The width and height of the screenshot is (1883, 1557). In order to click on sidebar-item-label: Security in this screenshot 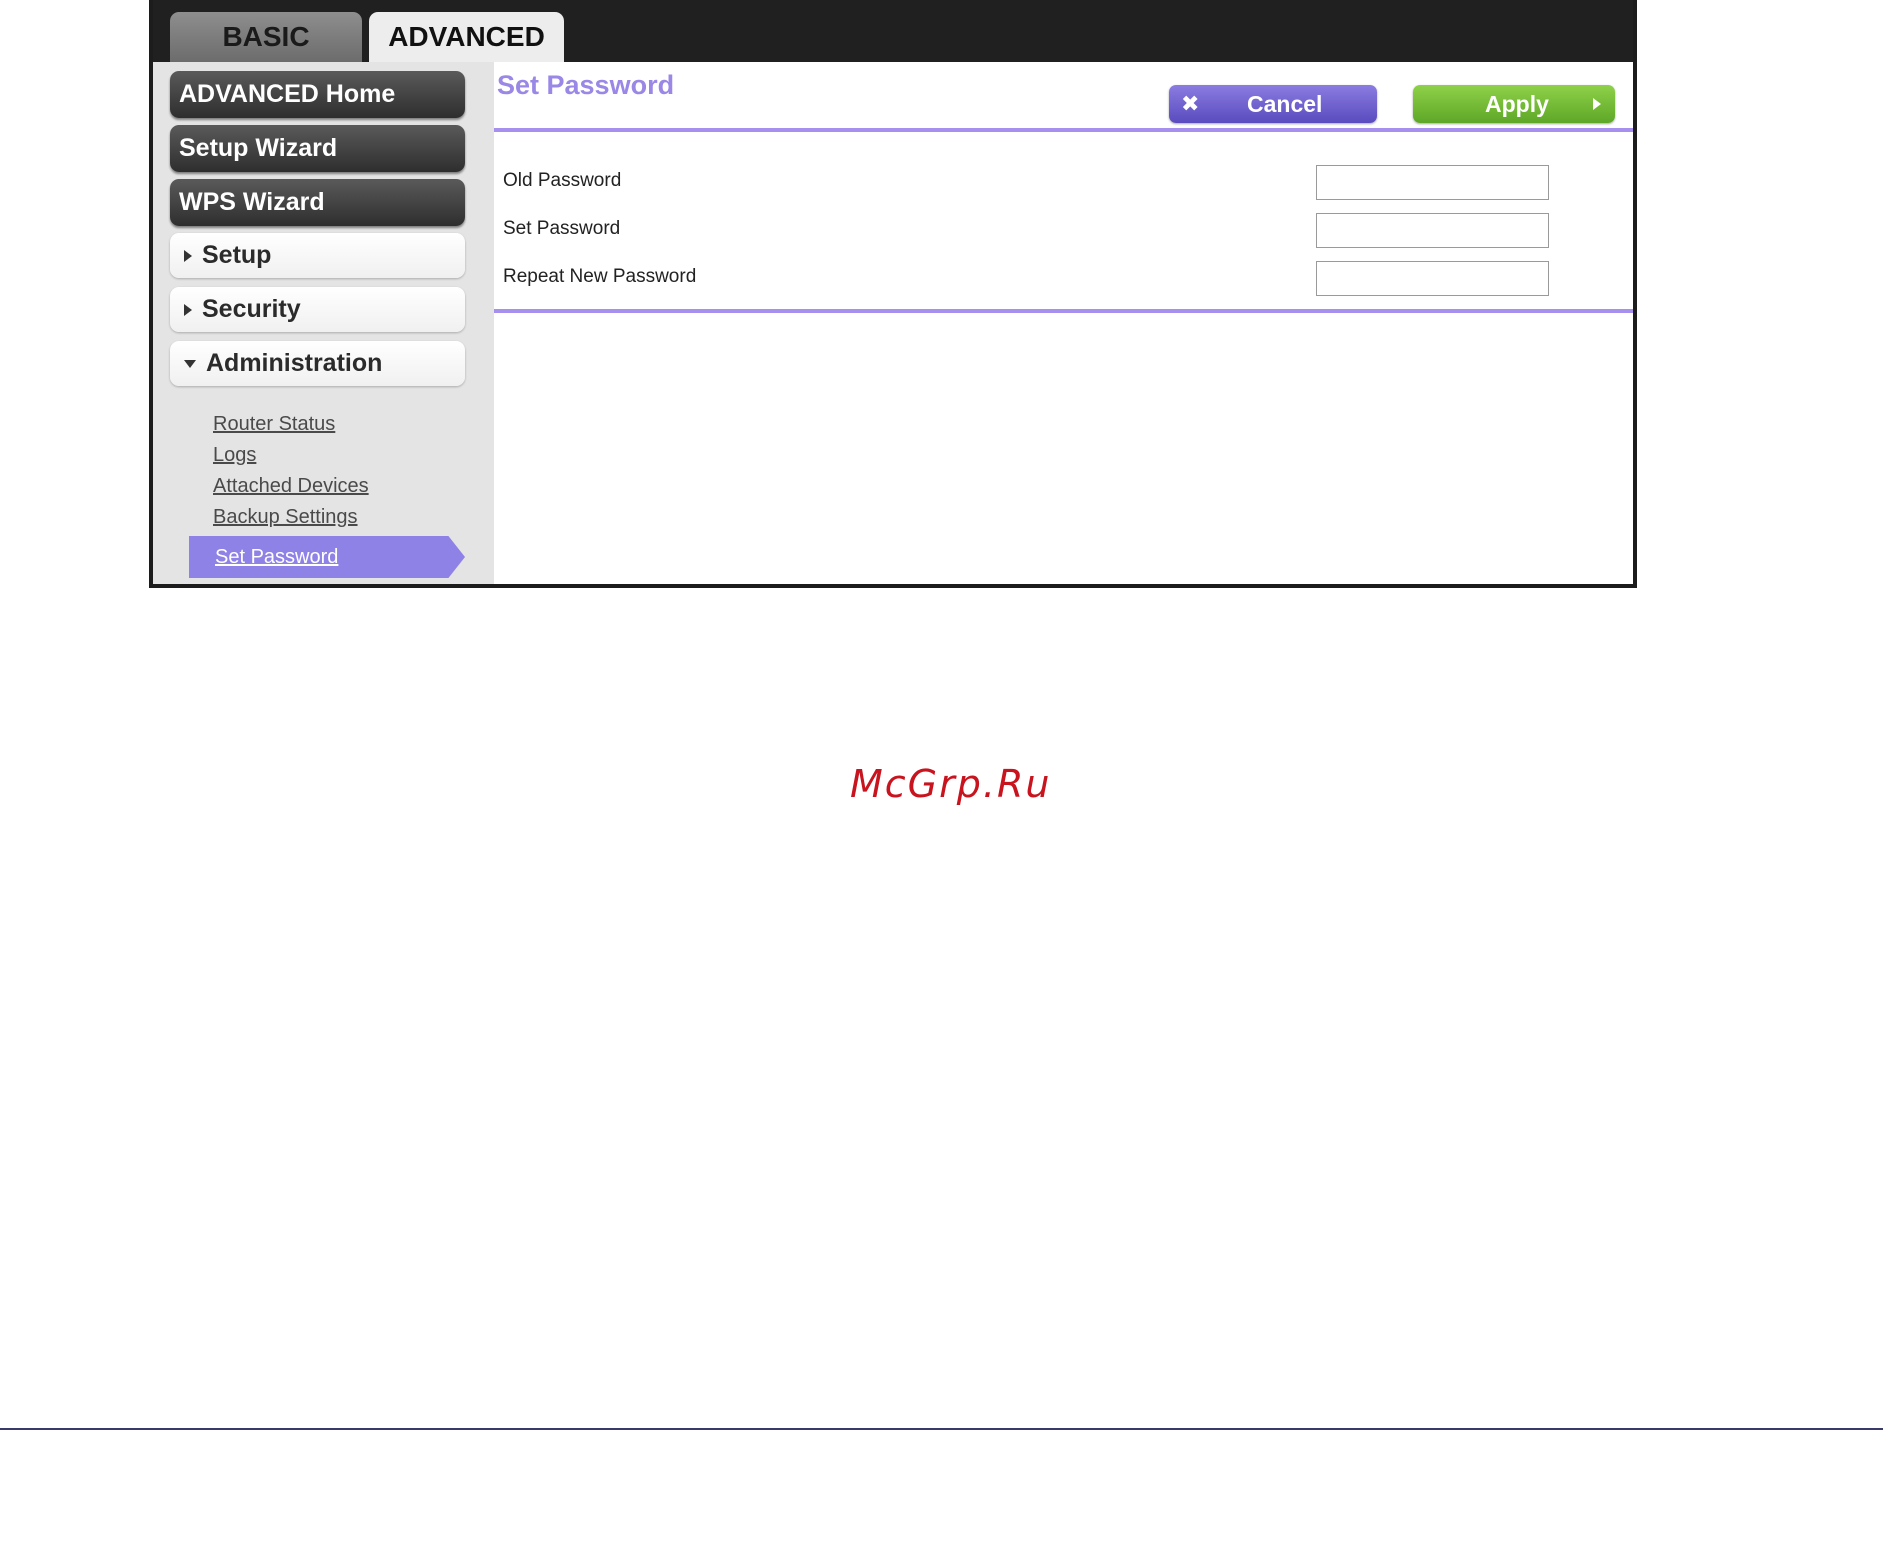, I will do `click(251, 309)`.